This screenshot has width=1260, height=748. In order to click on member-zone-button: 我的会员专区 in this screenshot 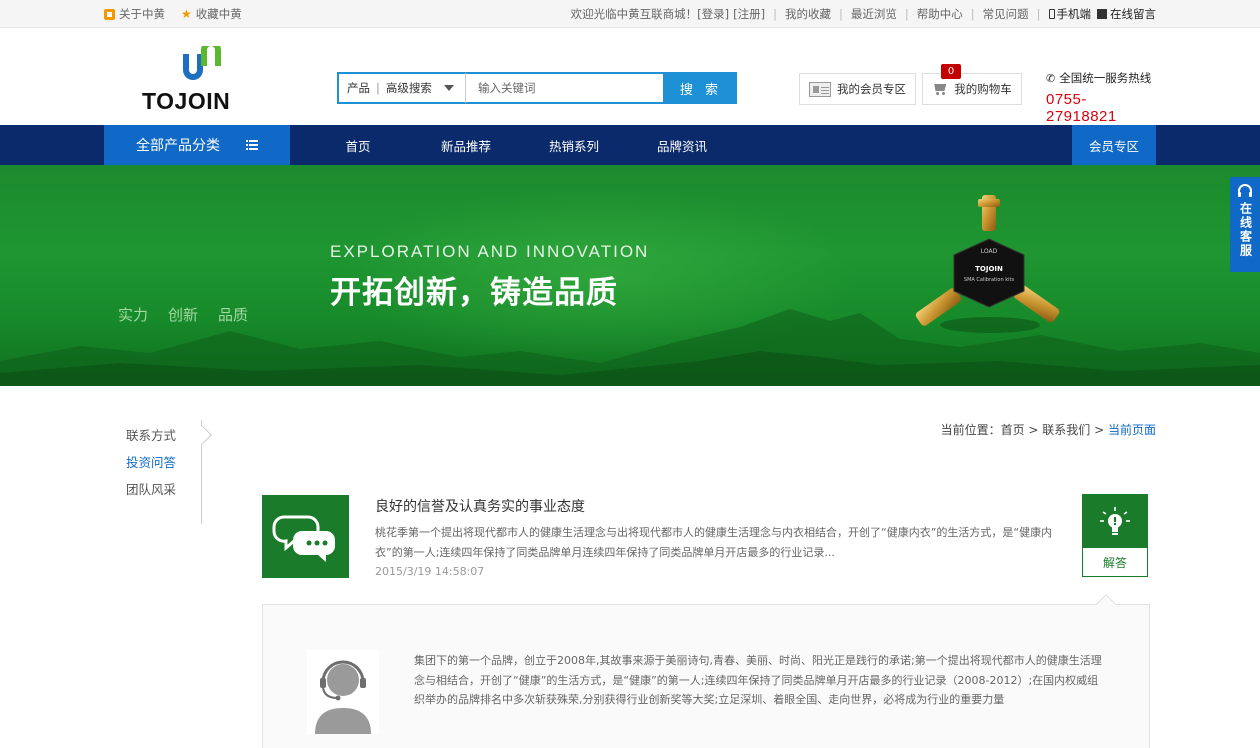, I will do `click(857, 89)`.